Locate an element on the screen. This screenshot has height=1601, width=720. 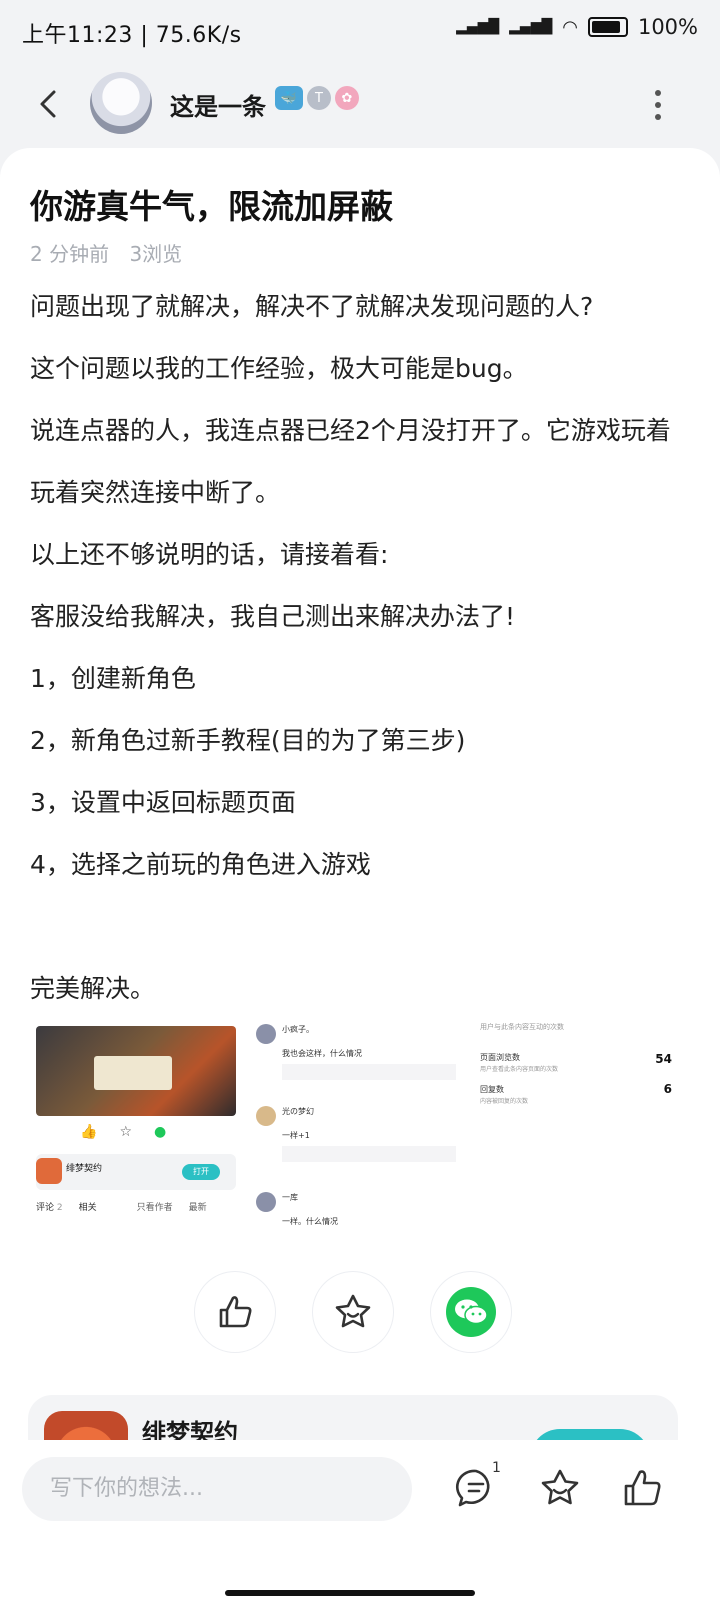
mini-stat-desc: 用户查看此条内容页面的次数 is located at coordinates (519, 1069).